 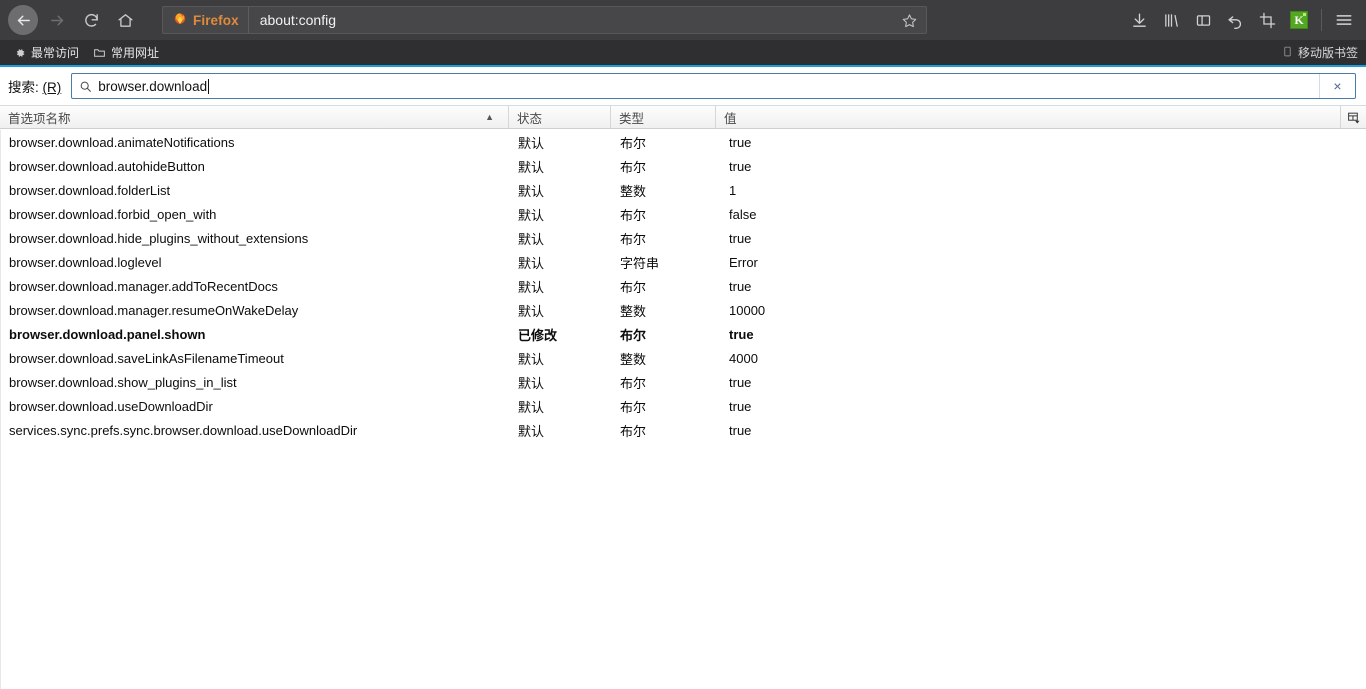 I want to click on config-search-row: 搜索: (R) browser.download ×, so click(x=683, y=86).